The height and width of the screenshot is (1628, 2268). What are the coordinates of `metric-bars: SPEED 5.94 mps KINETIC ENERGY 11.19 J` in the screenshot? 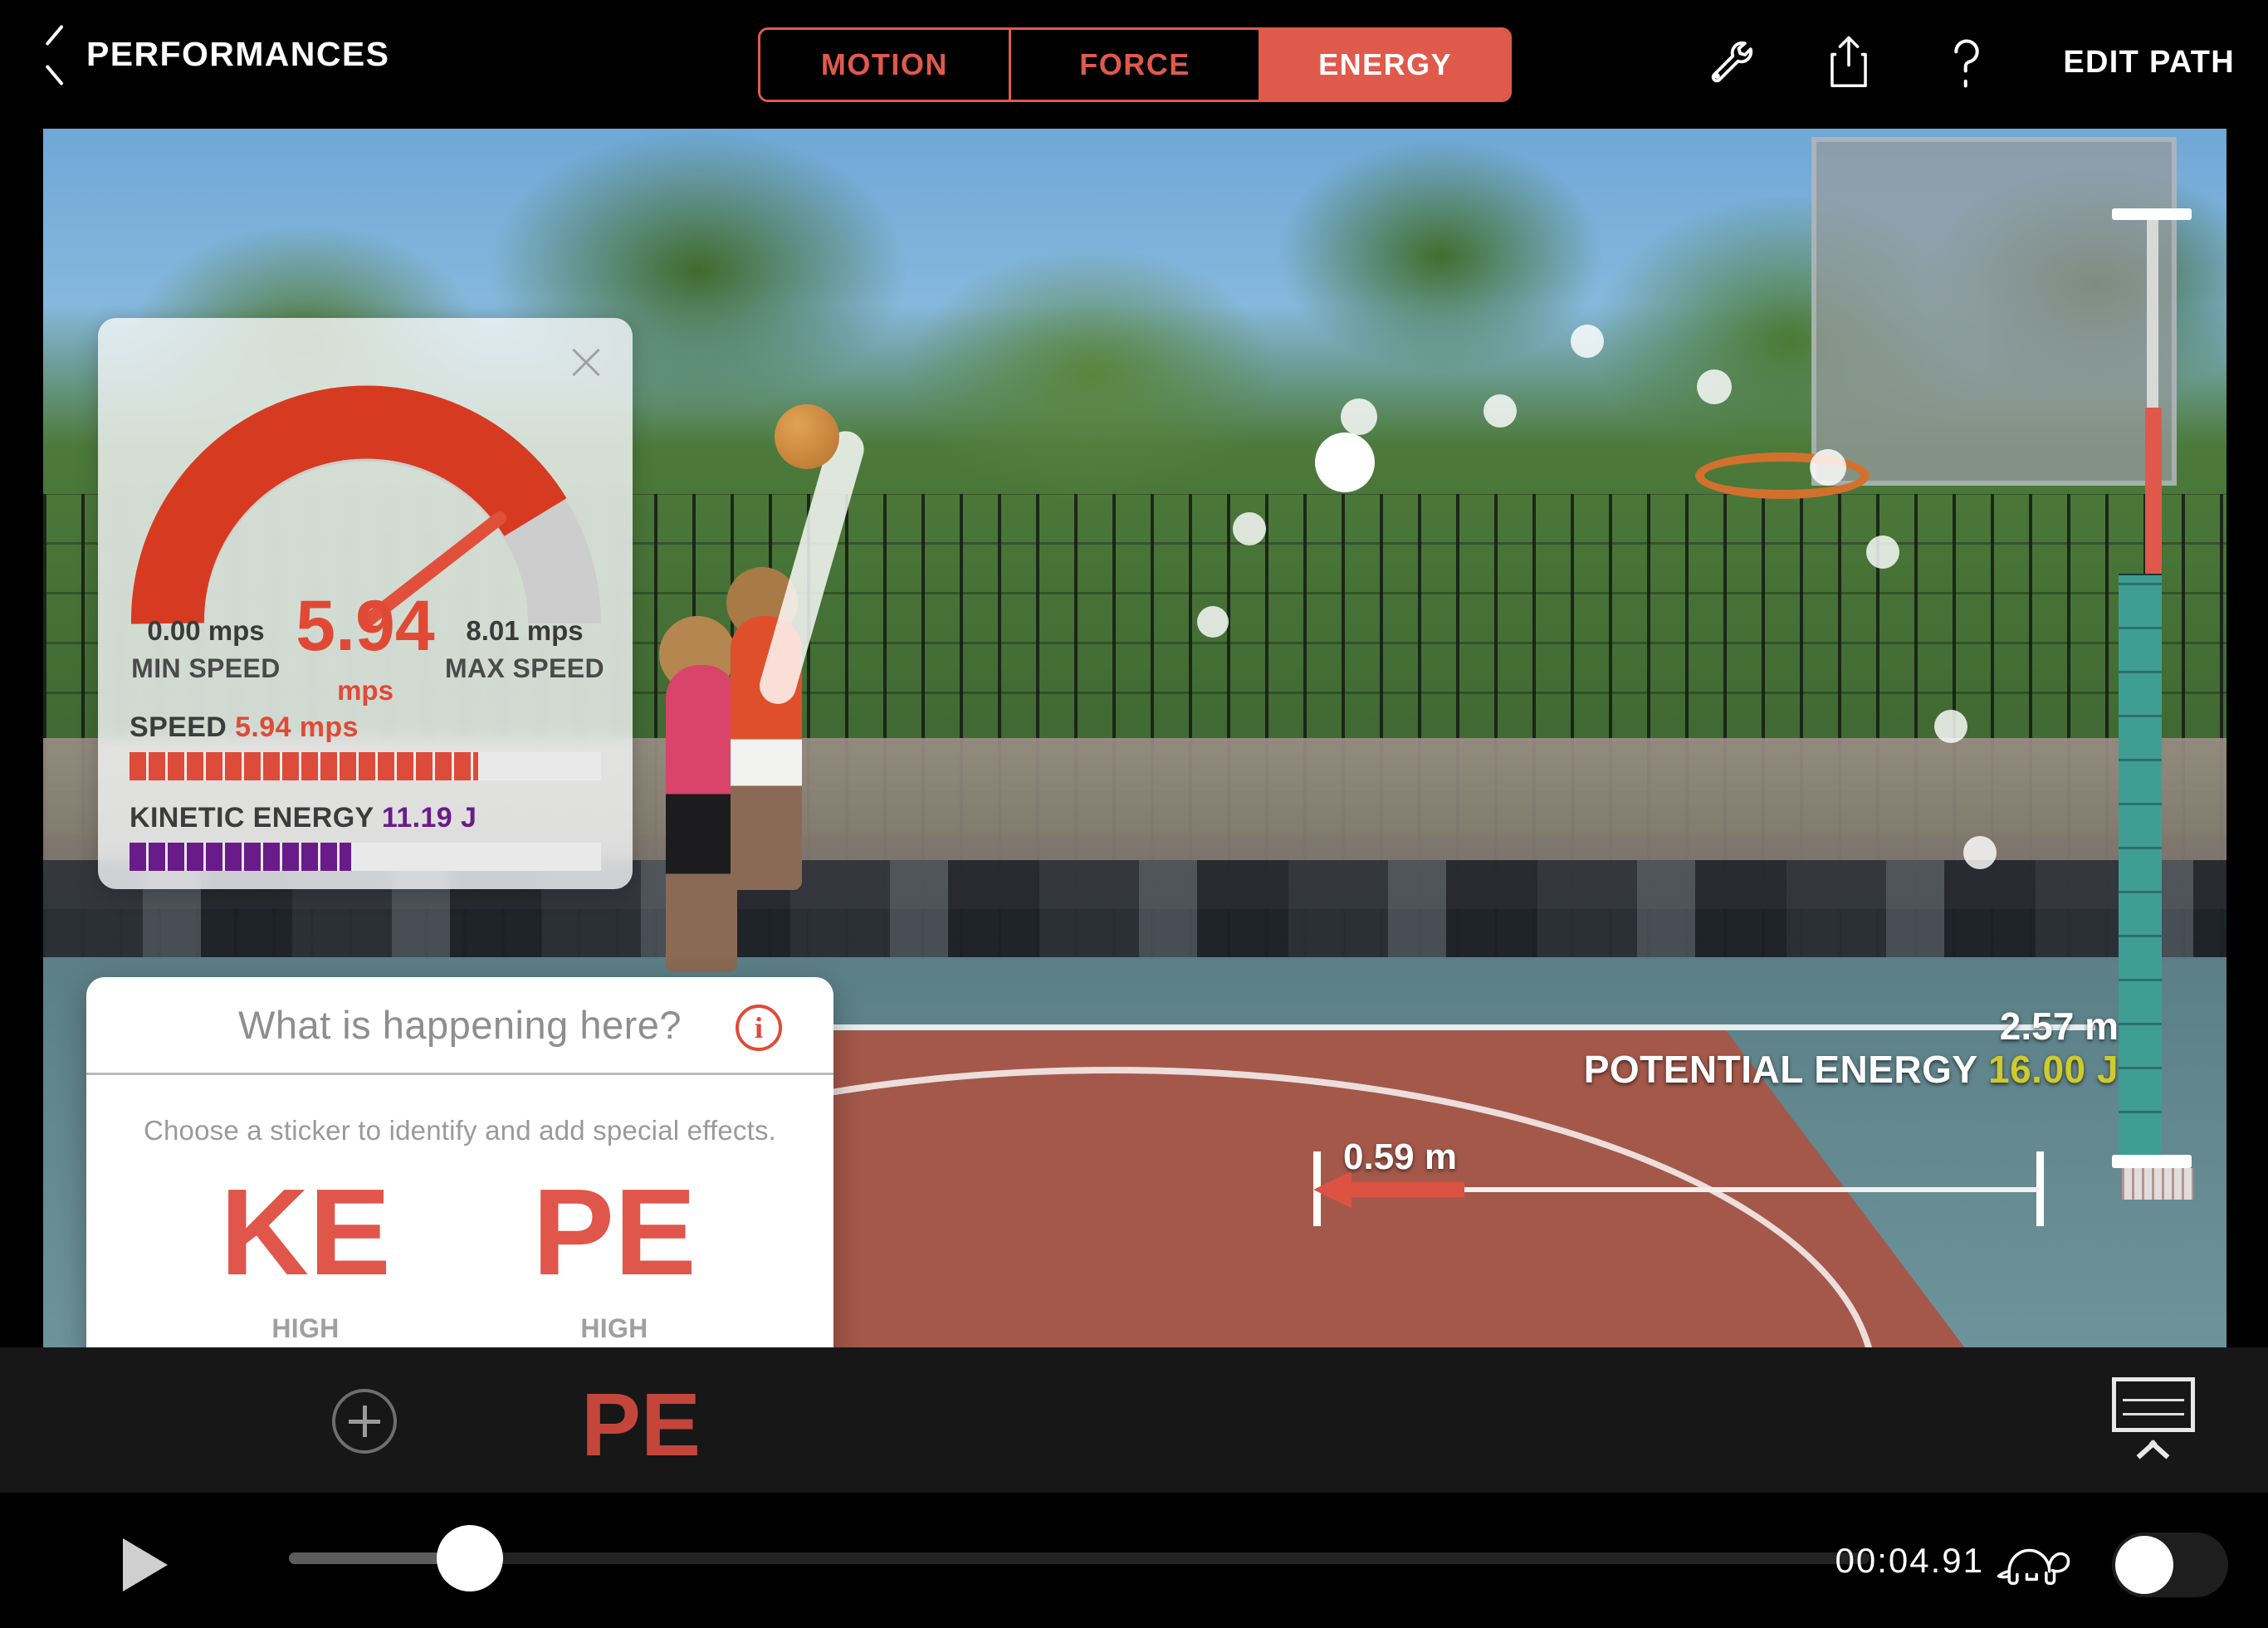 It's located at (365, 802).